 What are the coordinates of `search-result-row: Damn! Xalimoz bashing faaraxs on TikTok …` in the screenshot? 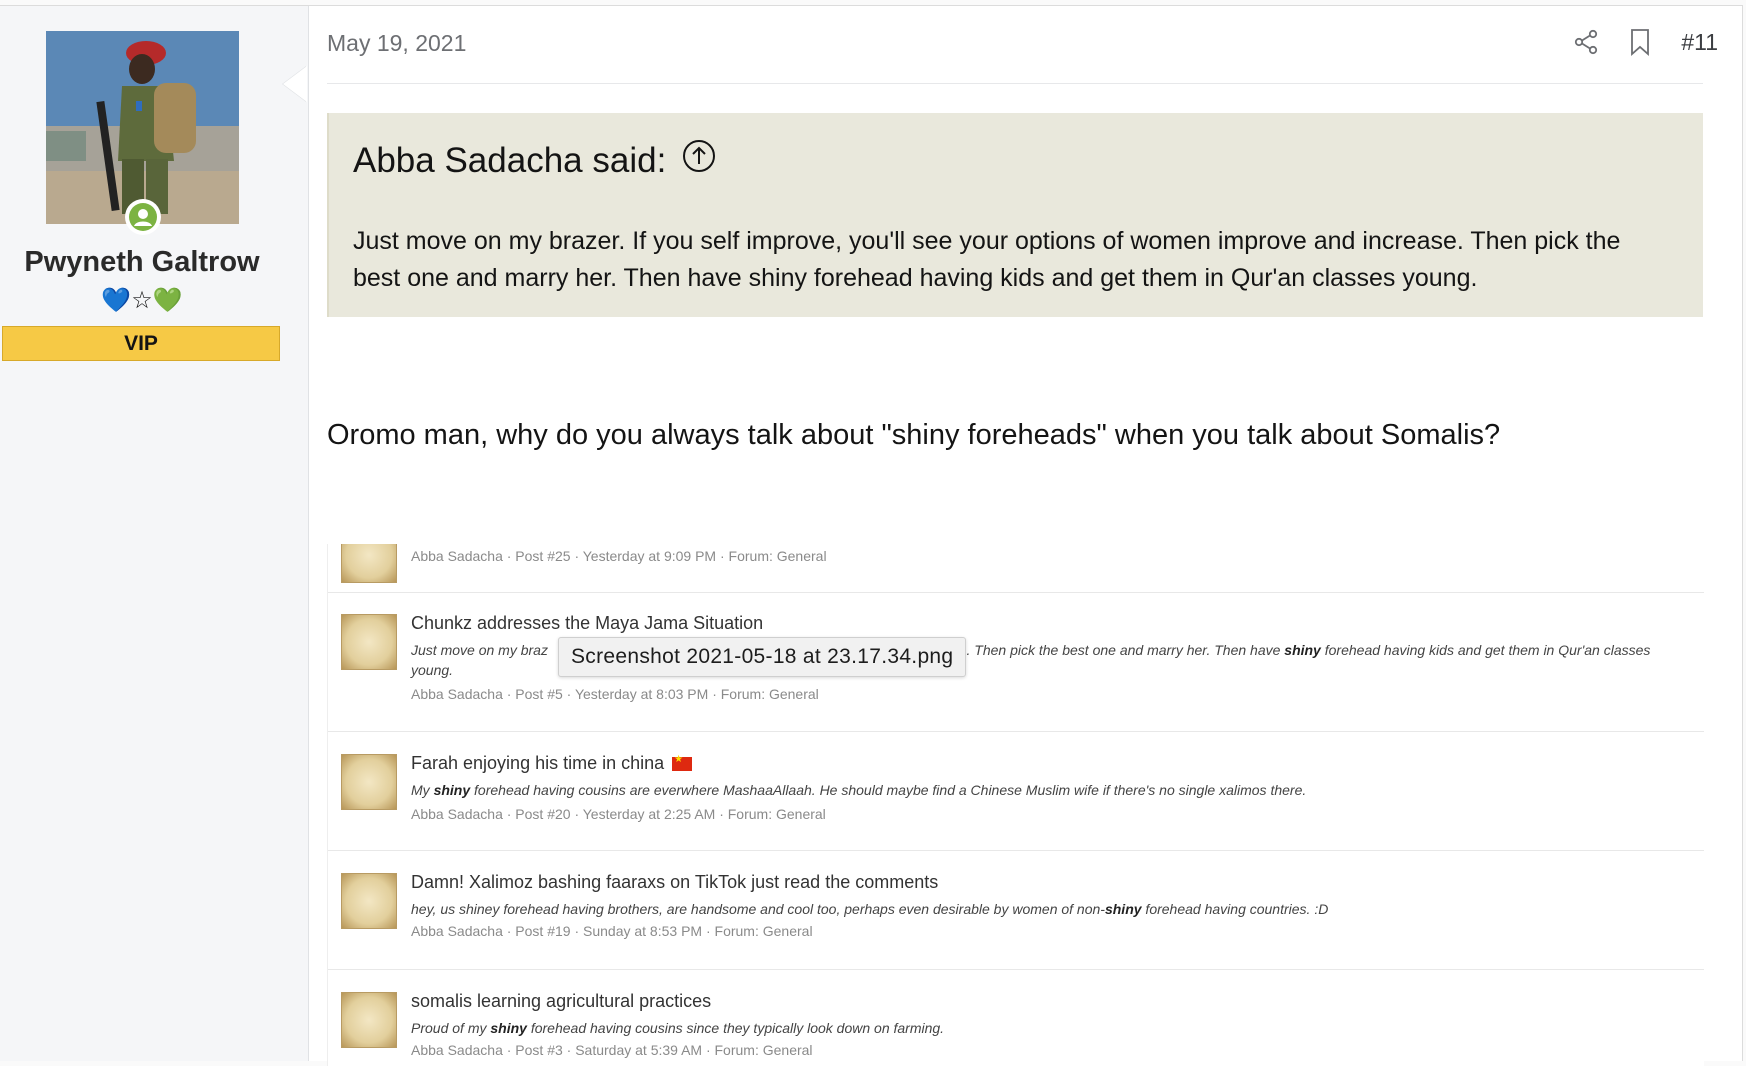 It's located at (1016, 910).